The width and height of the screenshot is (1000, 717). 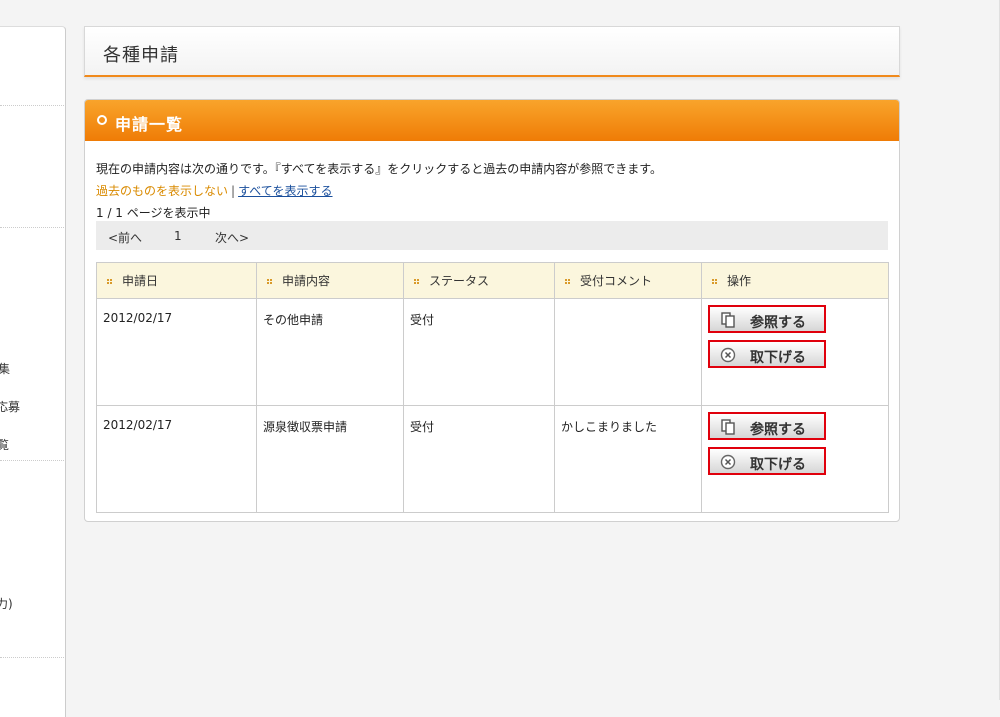 I want to click on page-info: 1 / 1 ページを表示中, so click(x=153, y=213).